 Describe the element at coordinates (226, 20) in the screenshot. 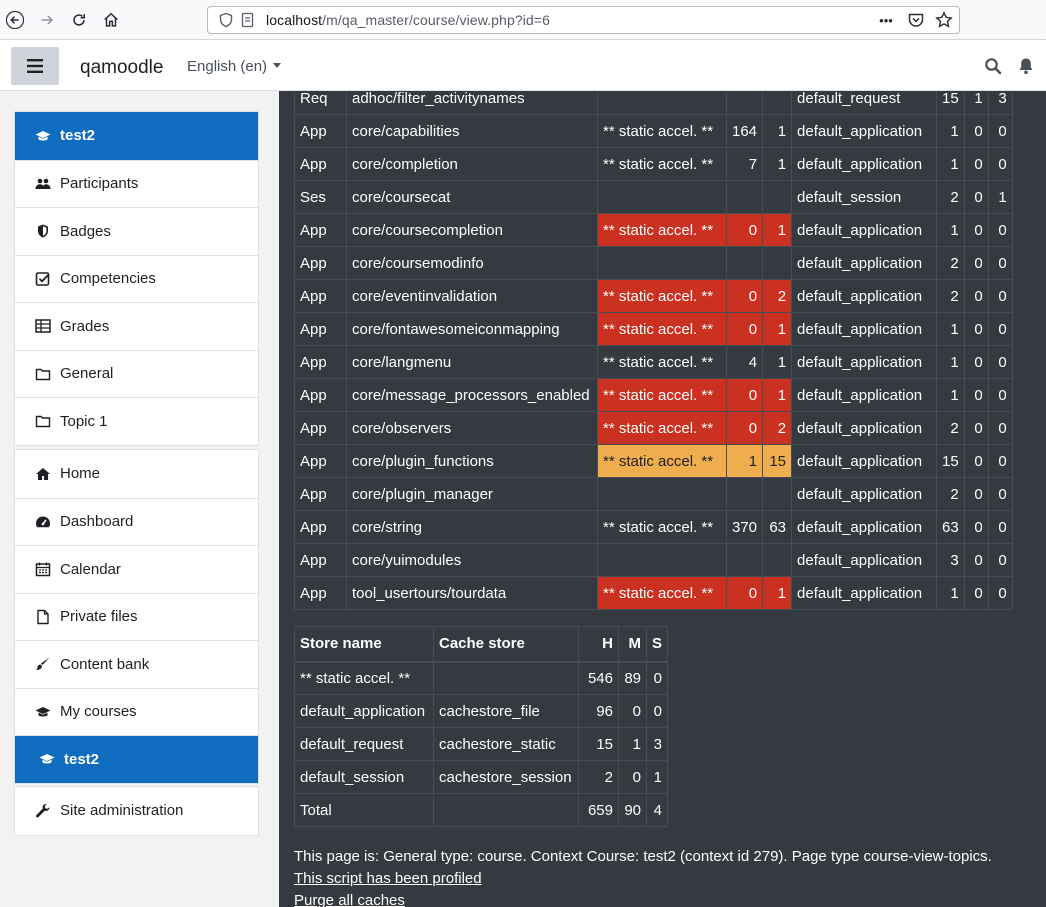

I see `shield-icon` at that location.